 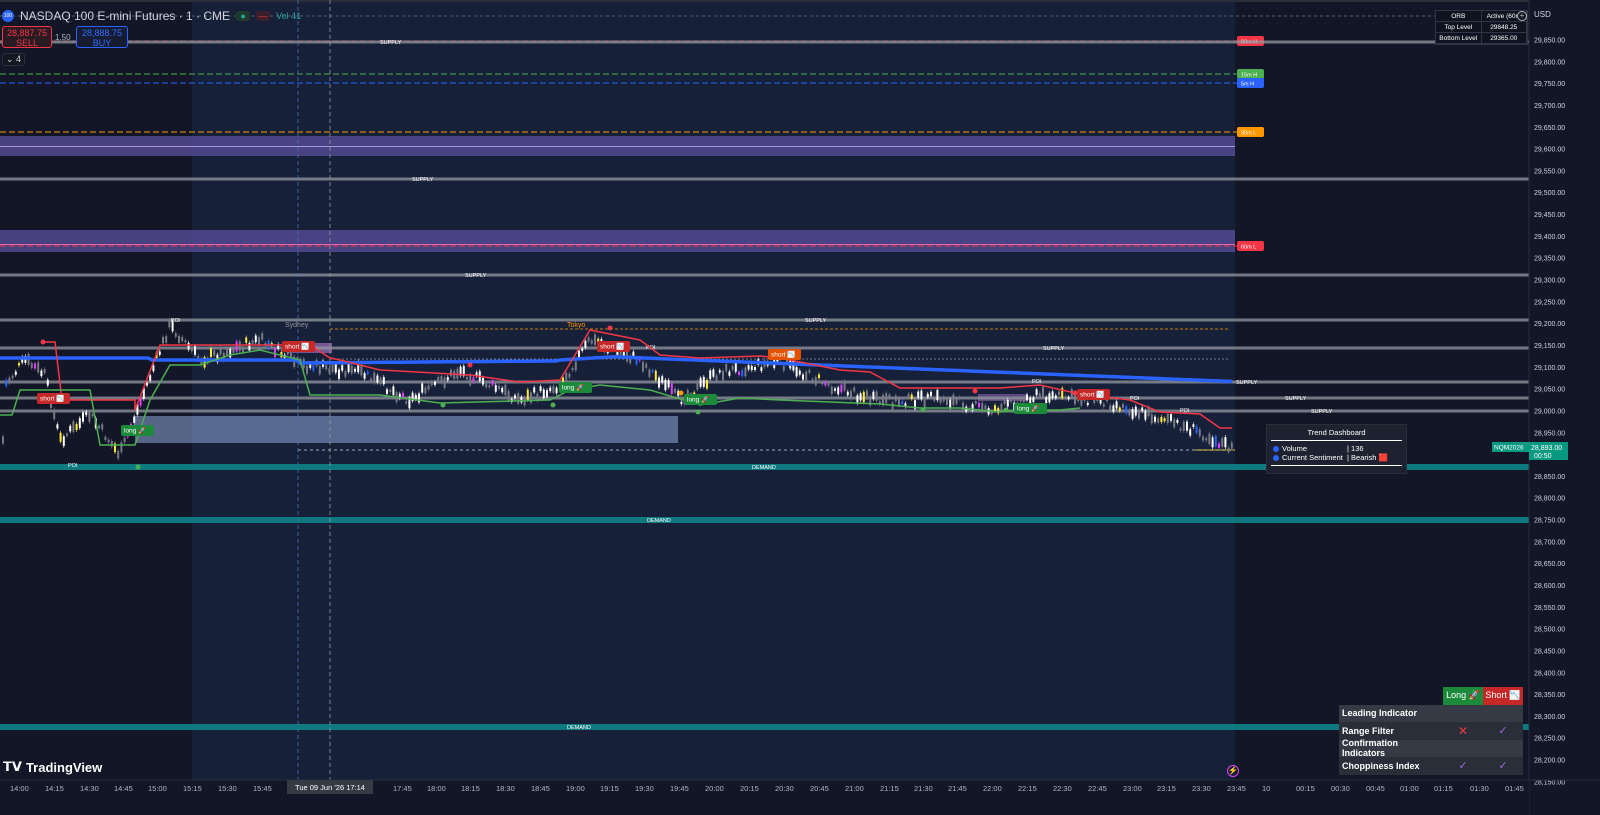 I want to click on tradingview-logo: 𝗧𝗩 TradingView, so click(x=52, y=767).